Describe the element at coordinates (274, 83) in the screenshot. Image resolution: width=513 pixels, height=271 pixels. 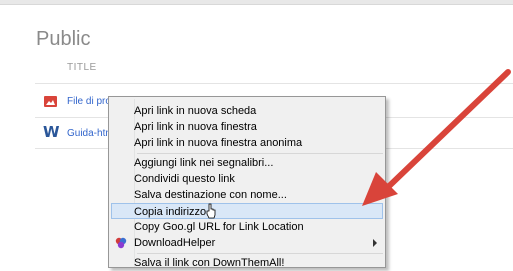
I see `header-divider` at that location.